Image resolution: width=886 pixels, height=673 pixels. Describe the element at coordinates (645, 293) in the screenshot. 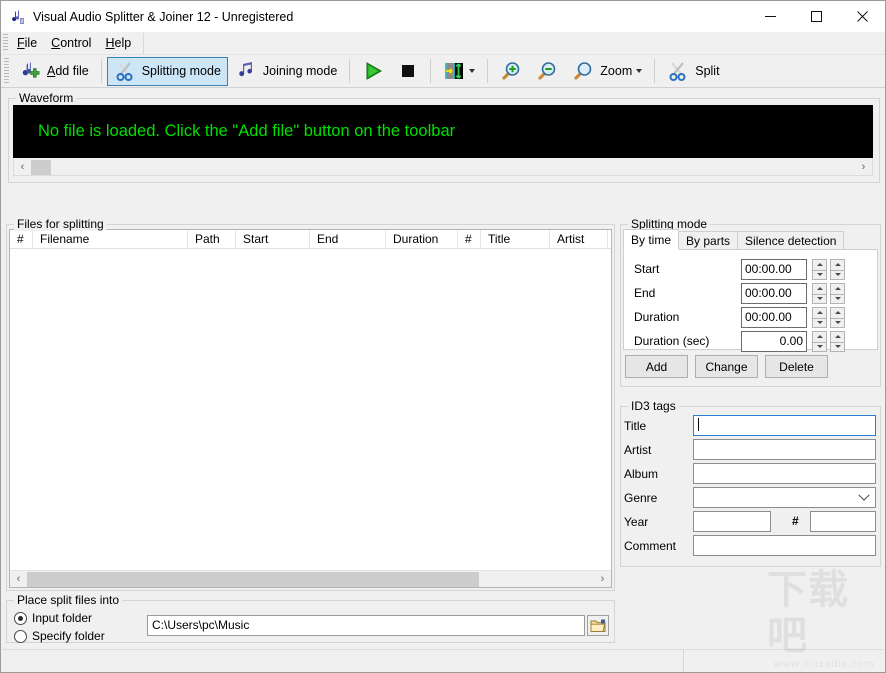

I see `field-label-end: End` at that location.